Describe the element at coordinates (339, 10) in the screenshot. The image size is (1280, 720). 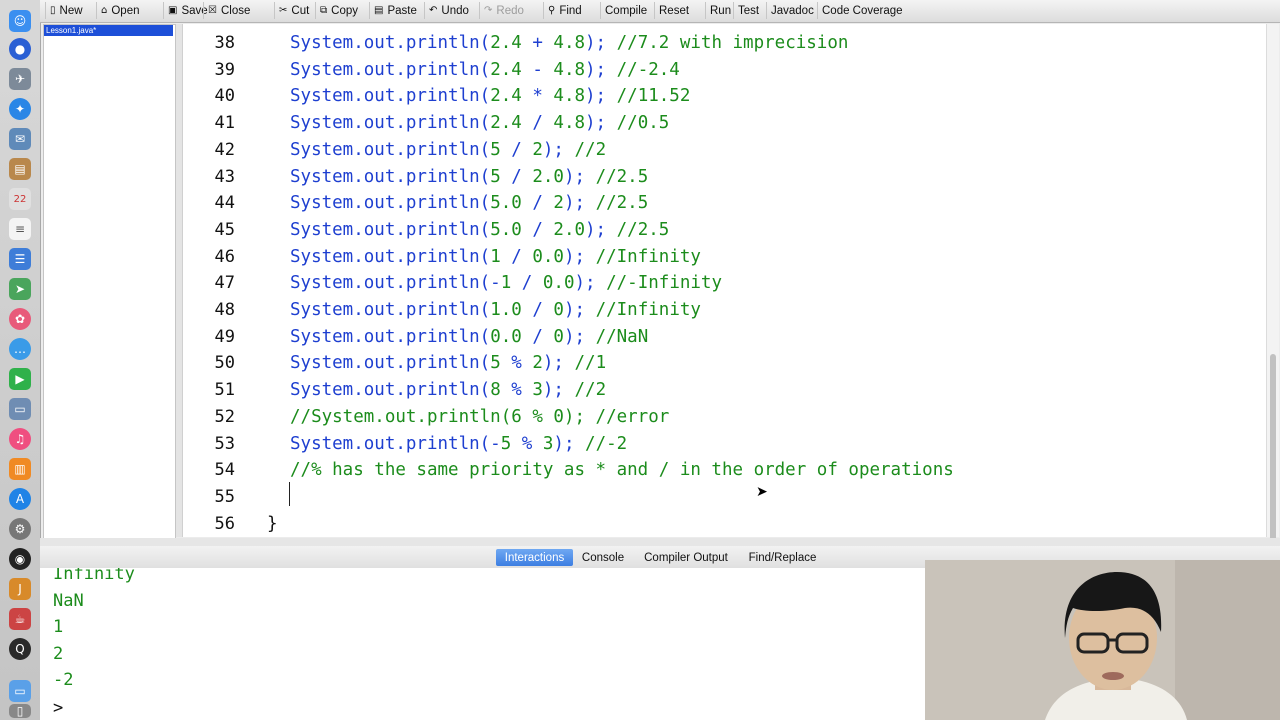
I see `copy-button: ⧉ Copy` at that location.